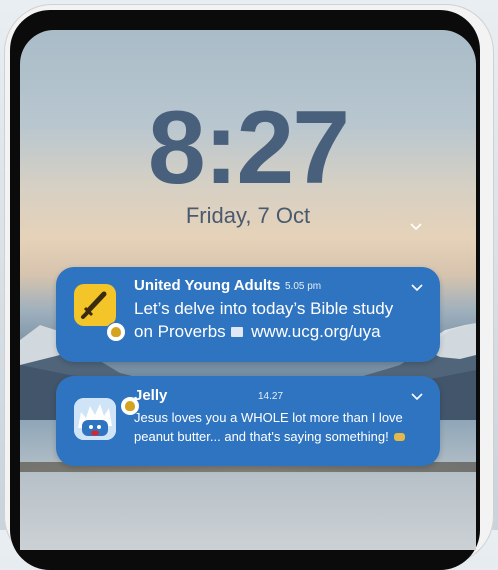 The image size is (498, 570). Describe the element at coordinates (303, 286) in the screenshot. I see `notification-time: 5.05 pm` at that location.